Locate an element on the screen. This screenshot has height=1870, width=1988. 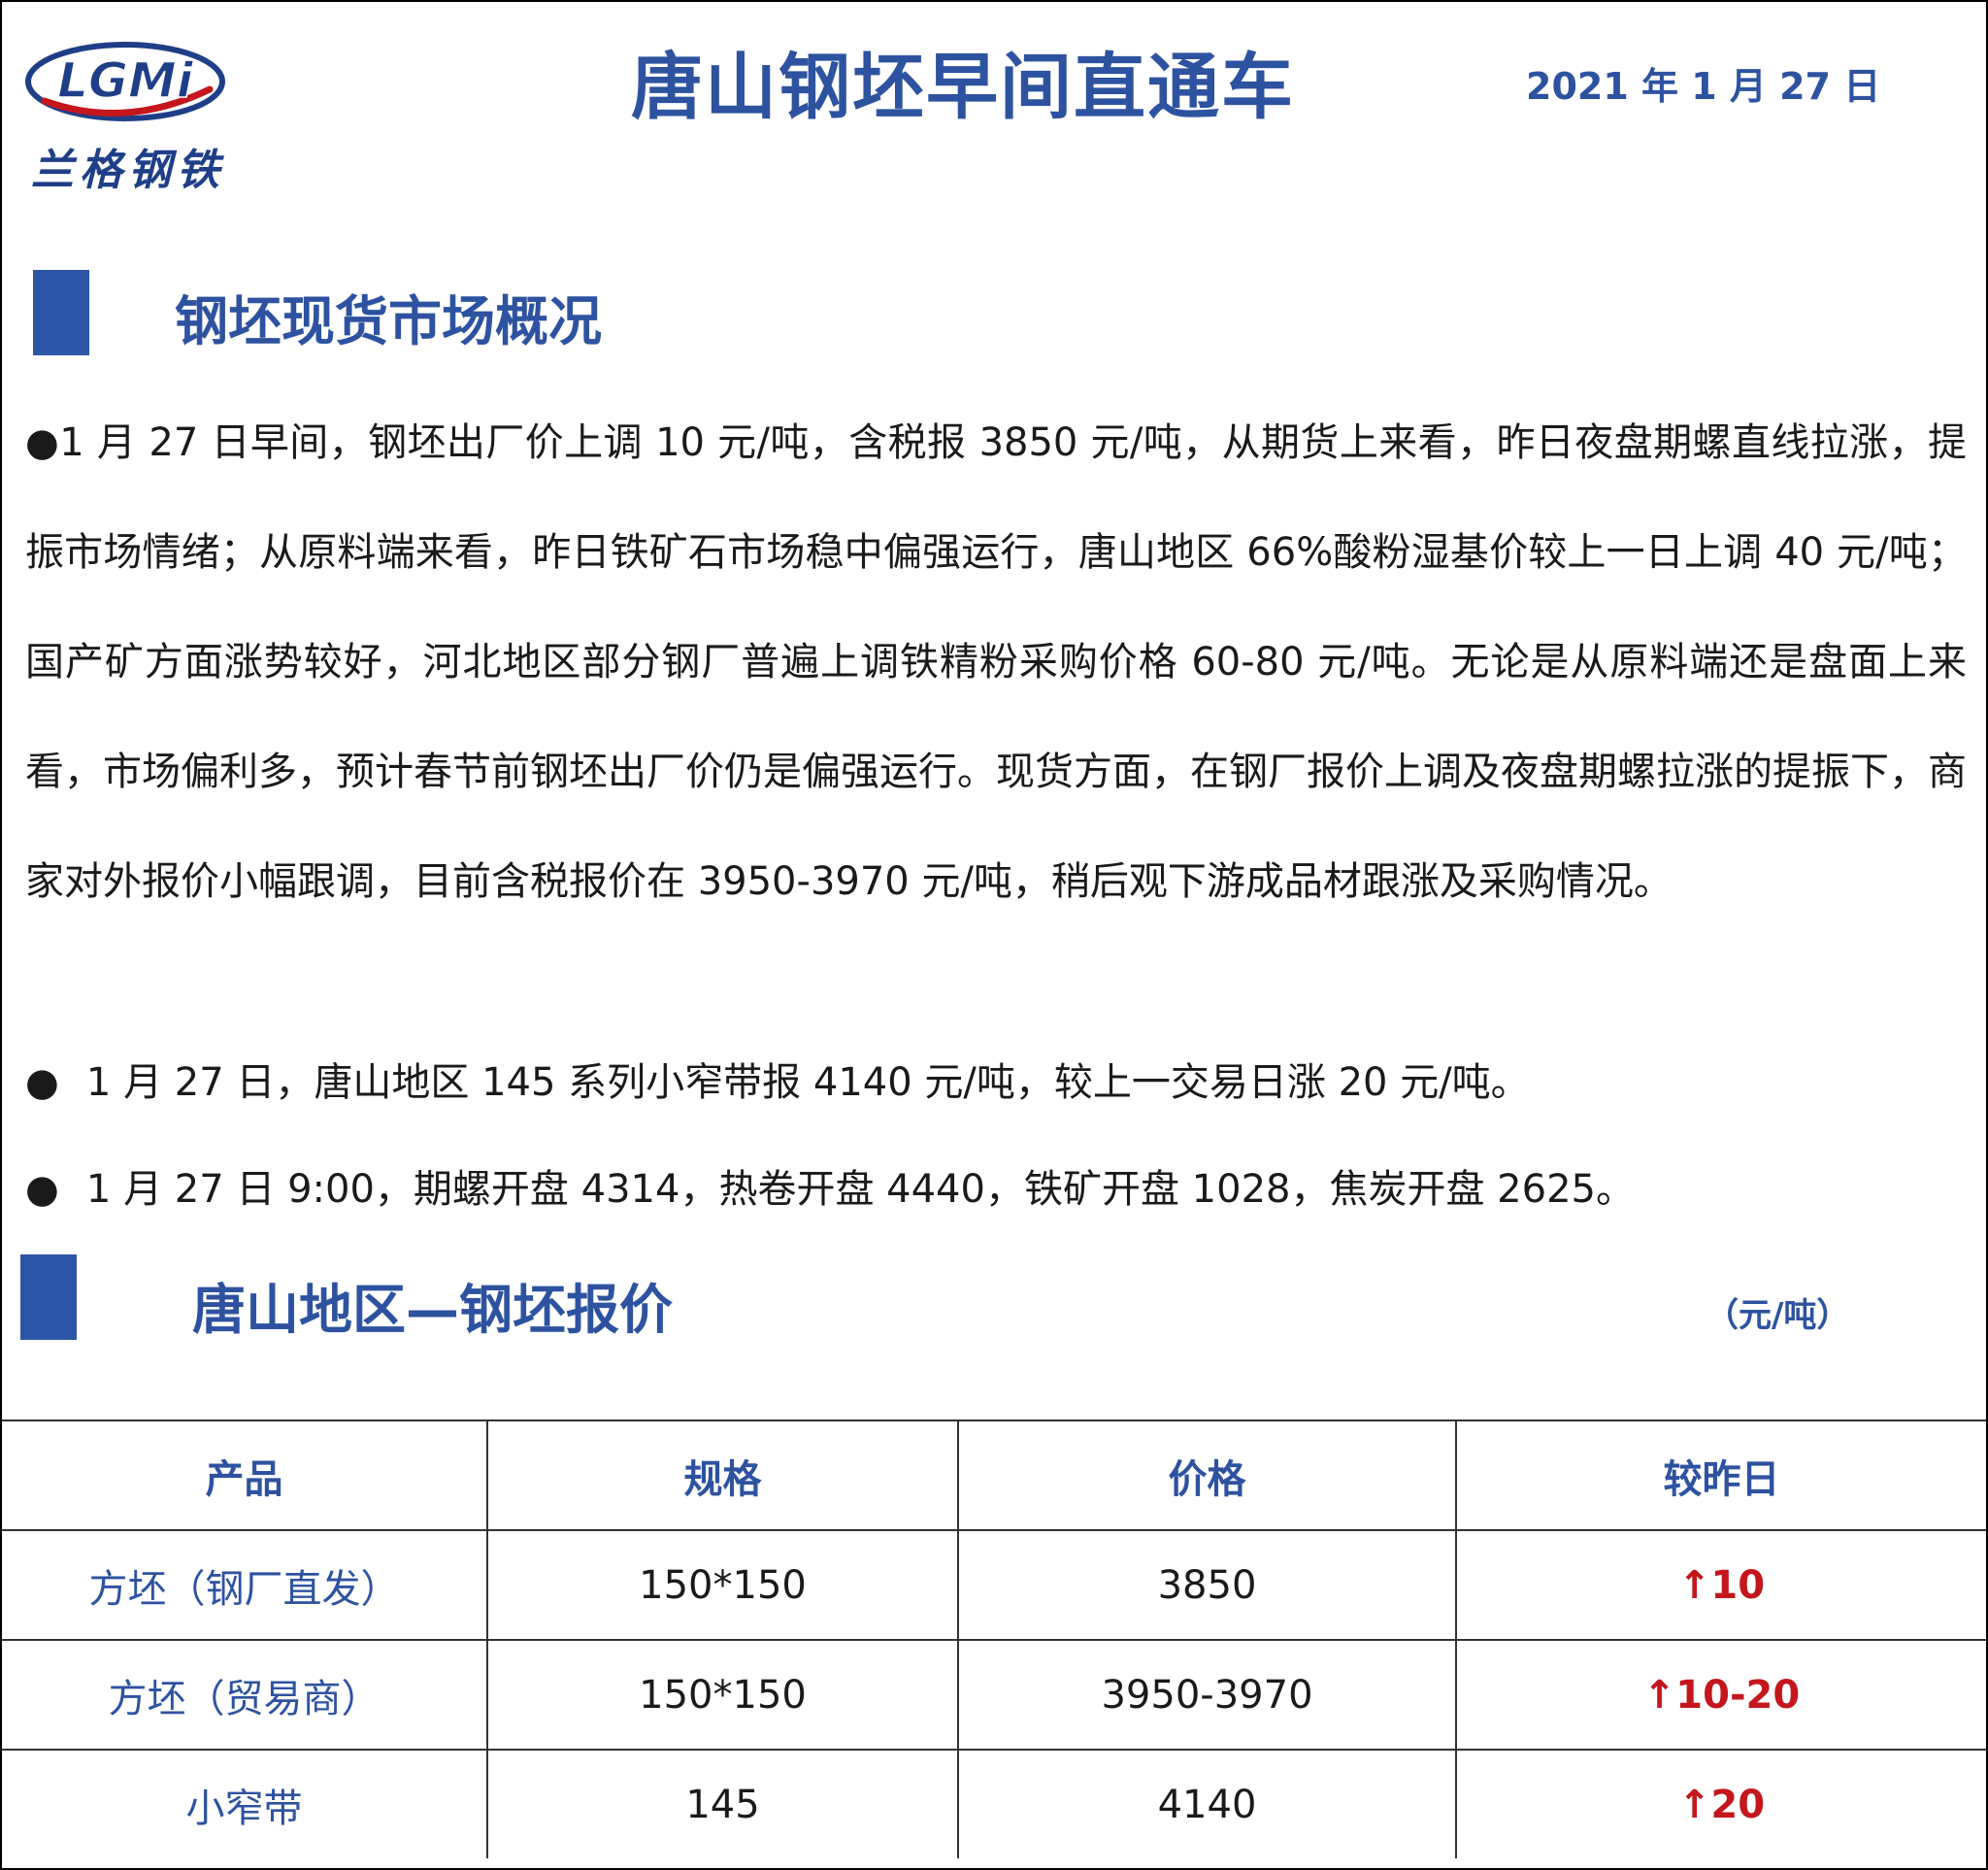
table-row: 方坯（钢厂直发） 150*150 3850 ↑10 is located at coordinates (994, 1585).